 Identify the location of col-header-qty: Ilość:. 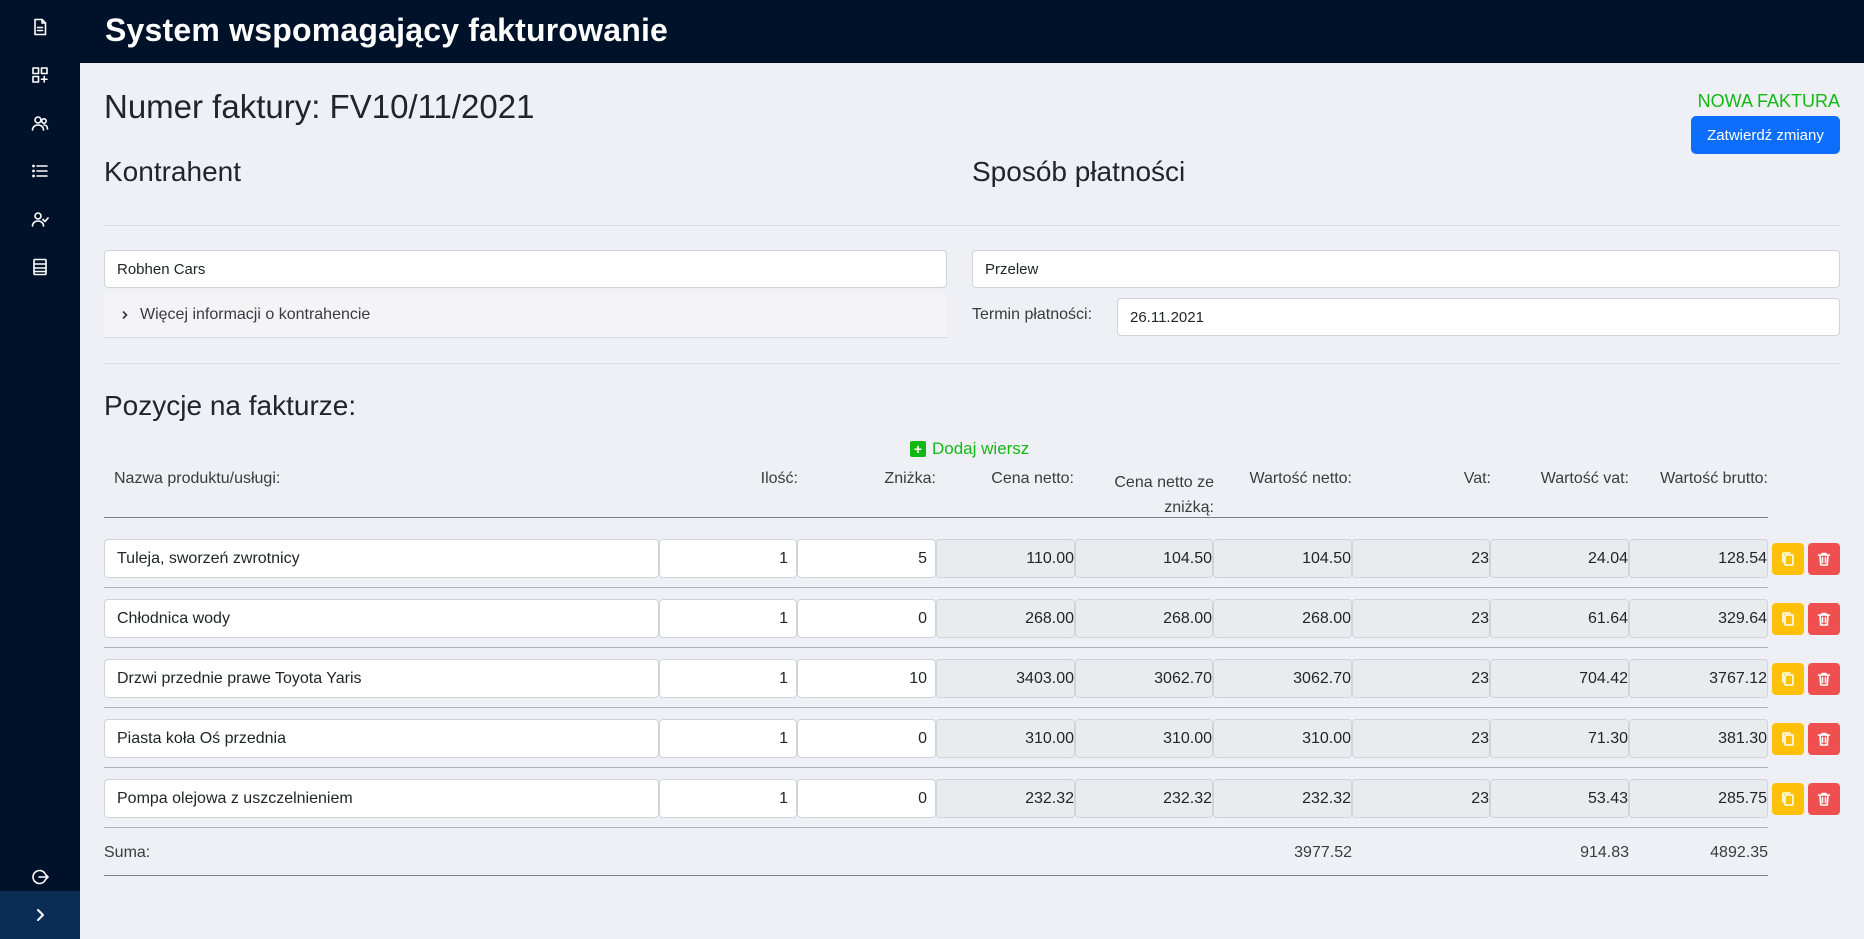
(779, 478).